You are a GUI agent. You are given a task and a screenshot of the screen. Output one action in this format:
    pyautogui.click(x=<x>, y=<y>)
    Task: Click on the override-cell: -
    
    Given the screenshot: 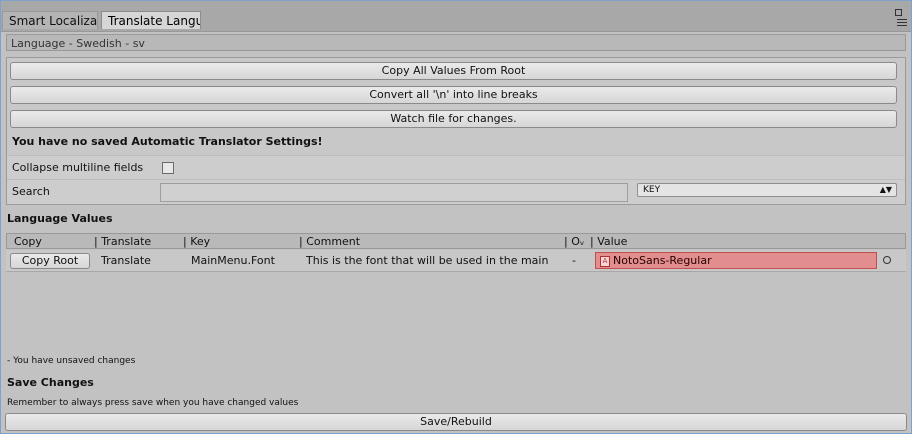 What is the action you would take?
    pyautogui.click(x=574, y=260)
    